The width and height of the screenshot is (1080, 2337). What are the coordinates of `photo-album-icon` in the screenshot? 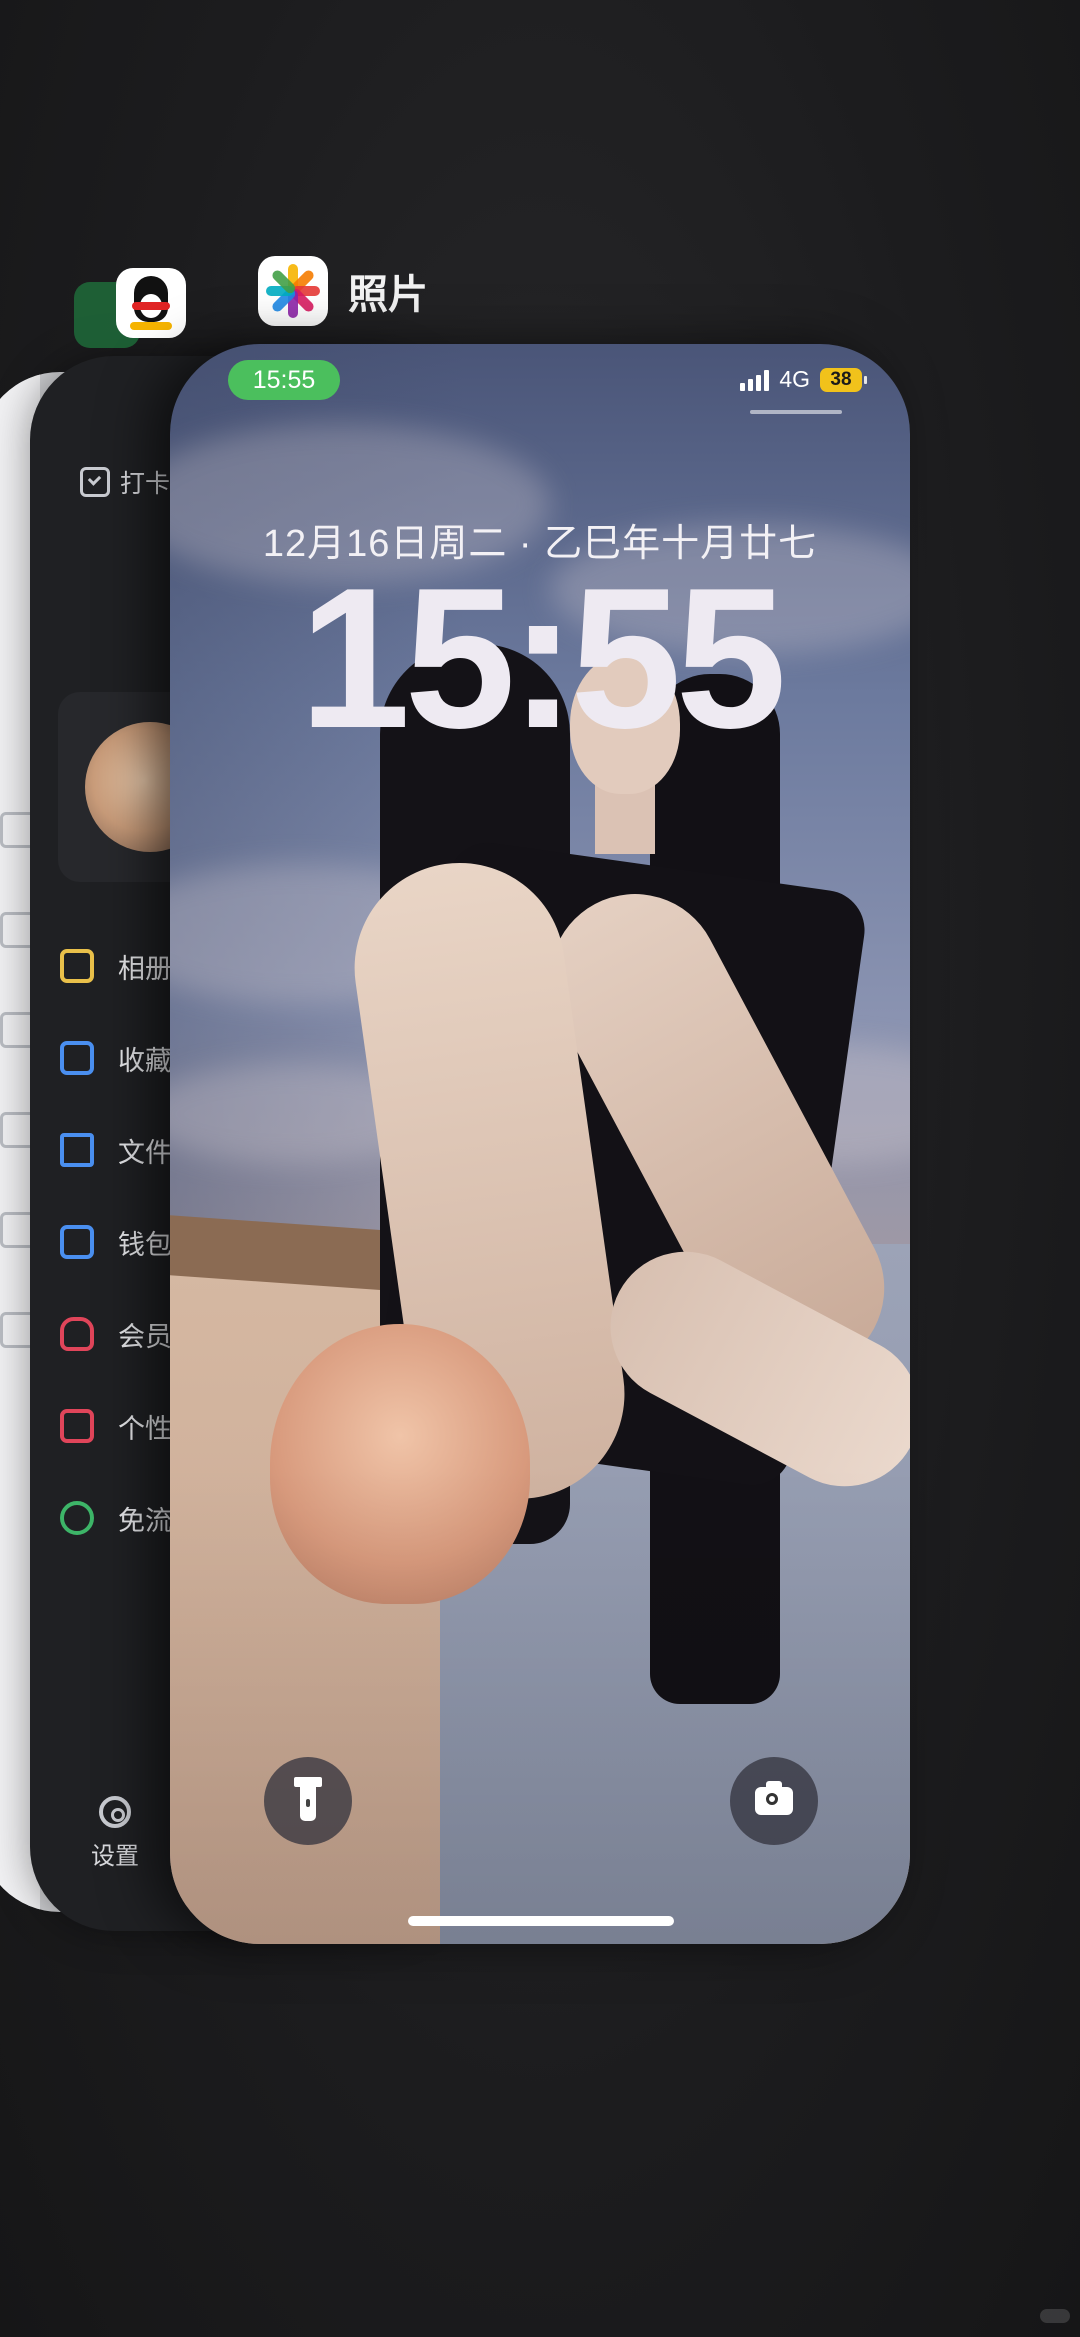 It's located at (77, 966).